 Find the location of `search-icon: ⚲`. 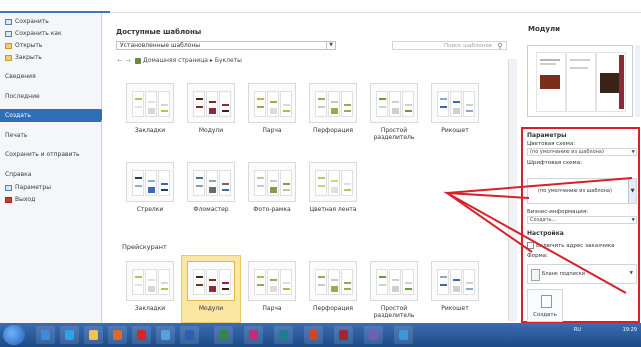

search-icon: ⚲ is located at coordinates (500, 46).